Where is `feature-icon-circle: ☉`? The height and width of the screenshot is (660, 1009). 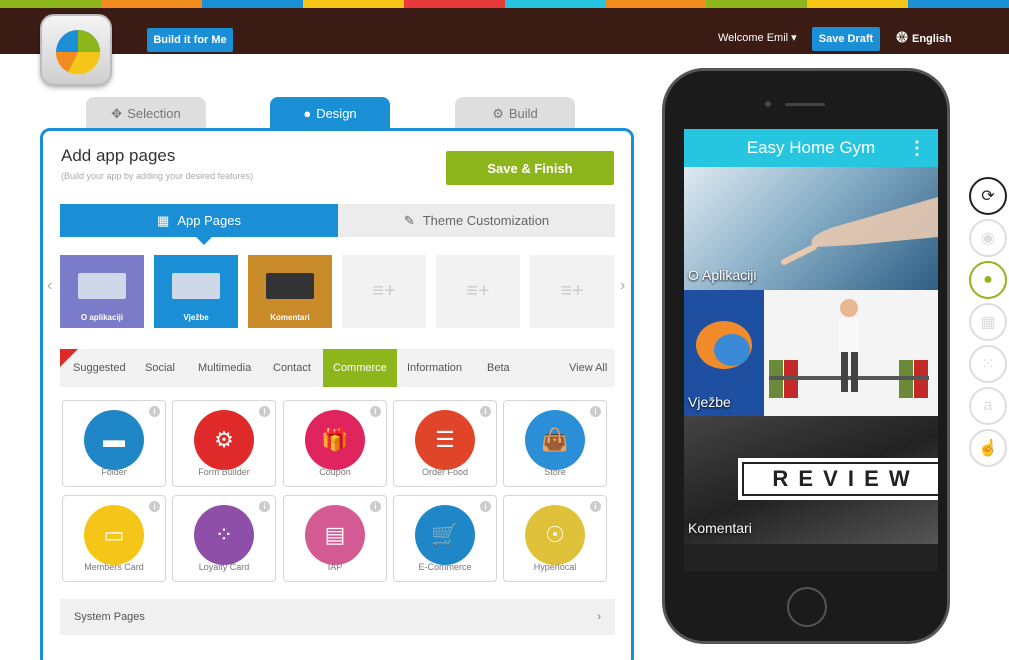
feature-icon-circle: ☉ is located at coordinates (555, 535).